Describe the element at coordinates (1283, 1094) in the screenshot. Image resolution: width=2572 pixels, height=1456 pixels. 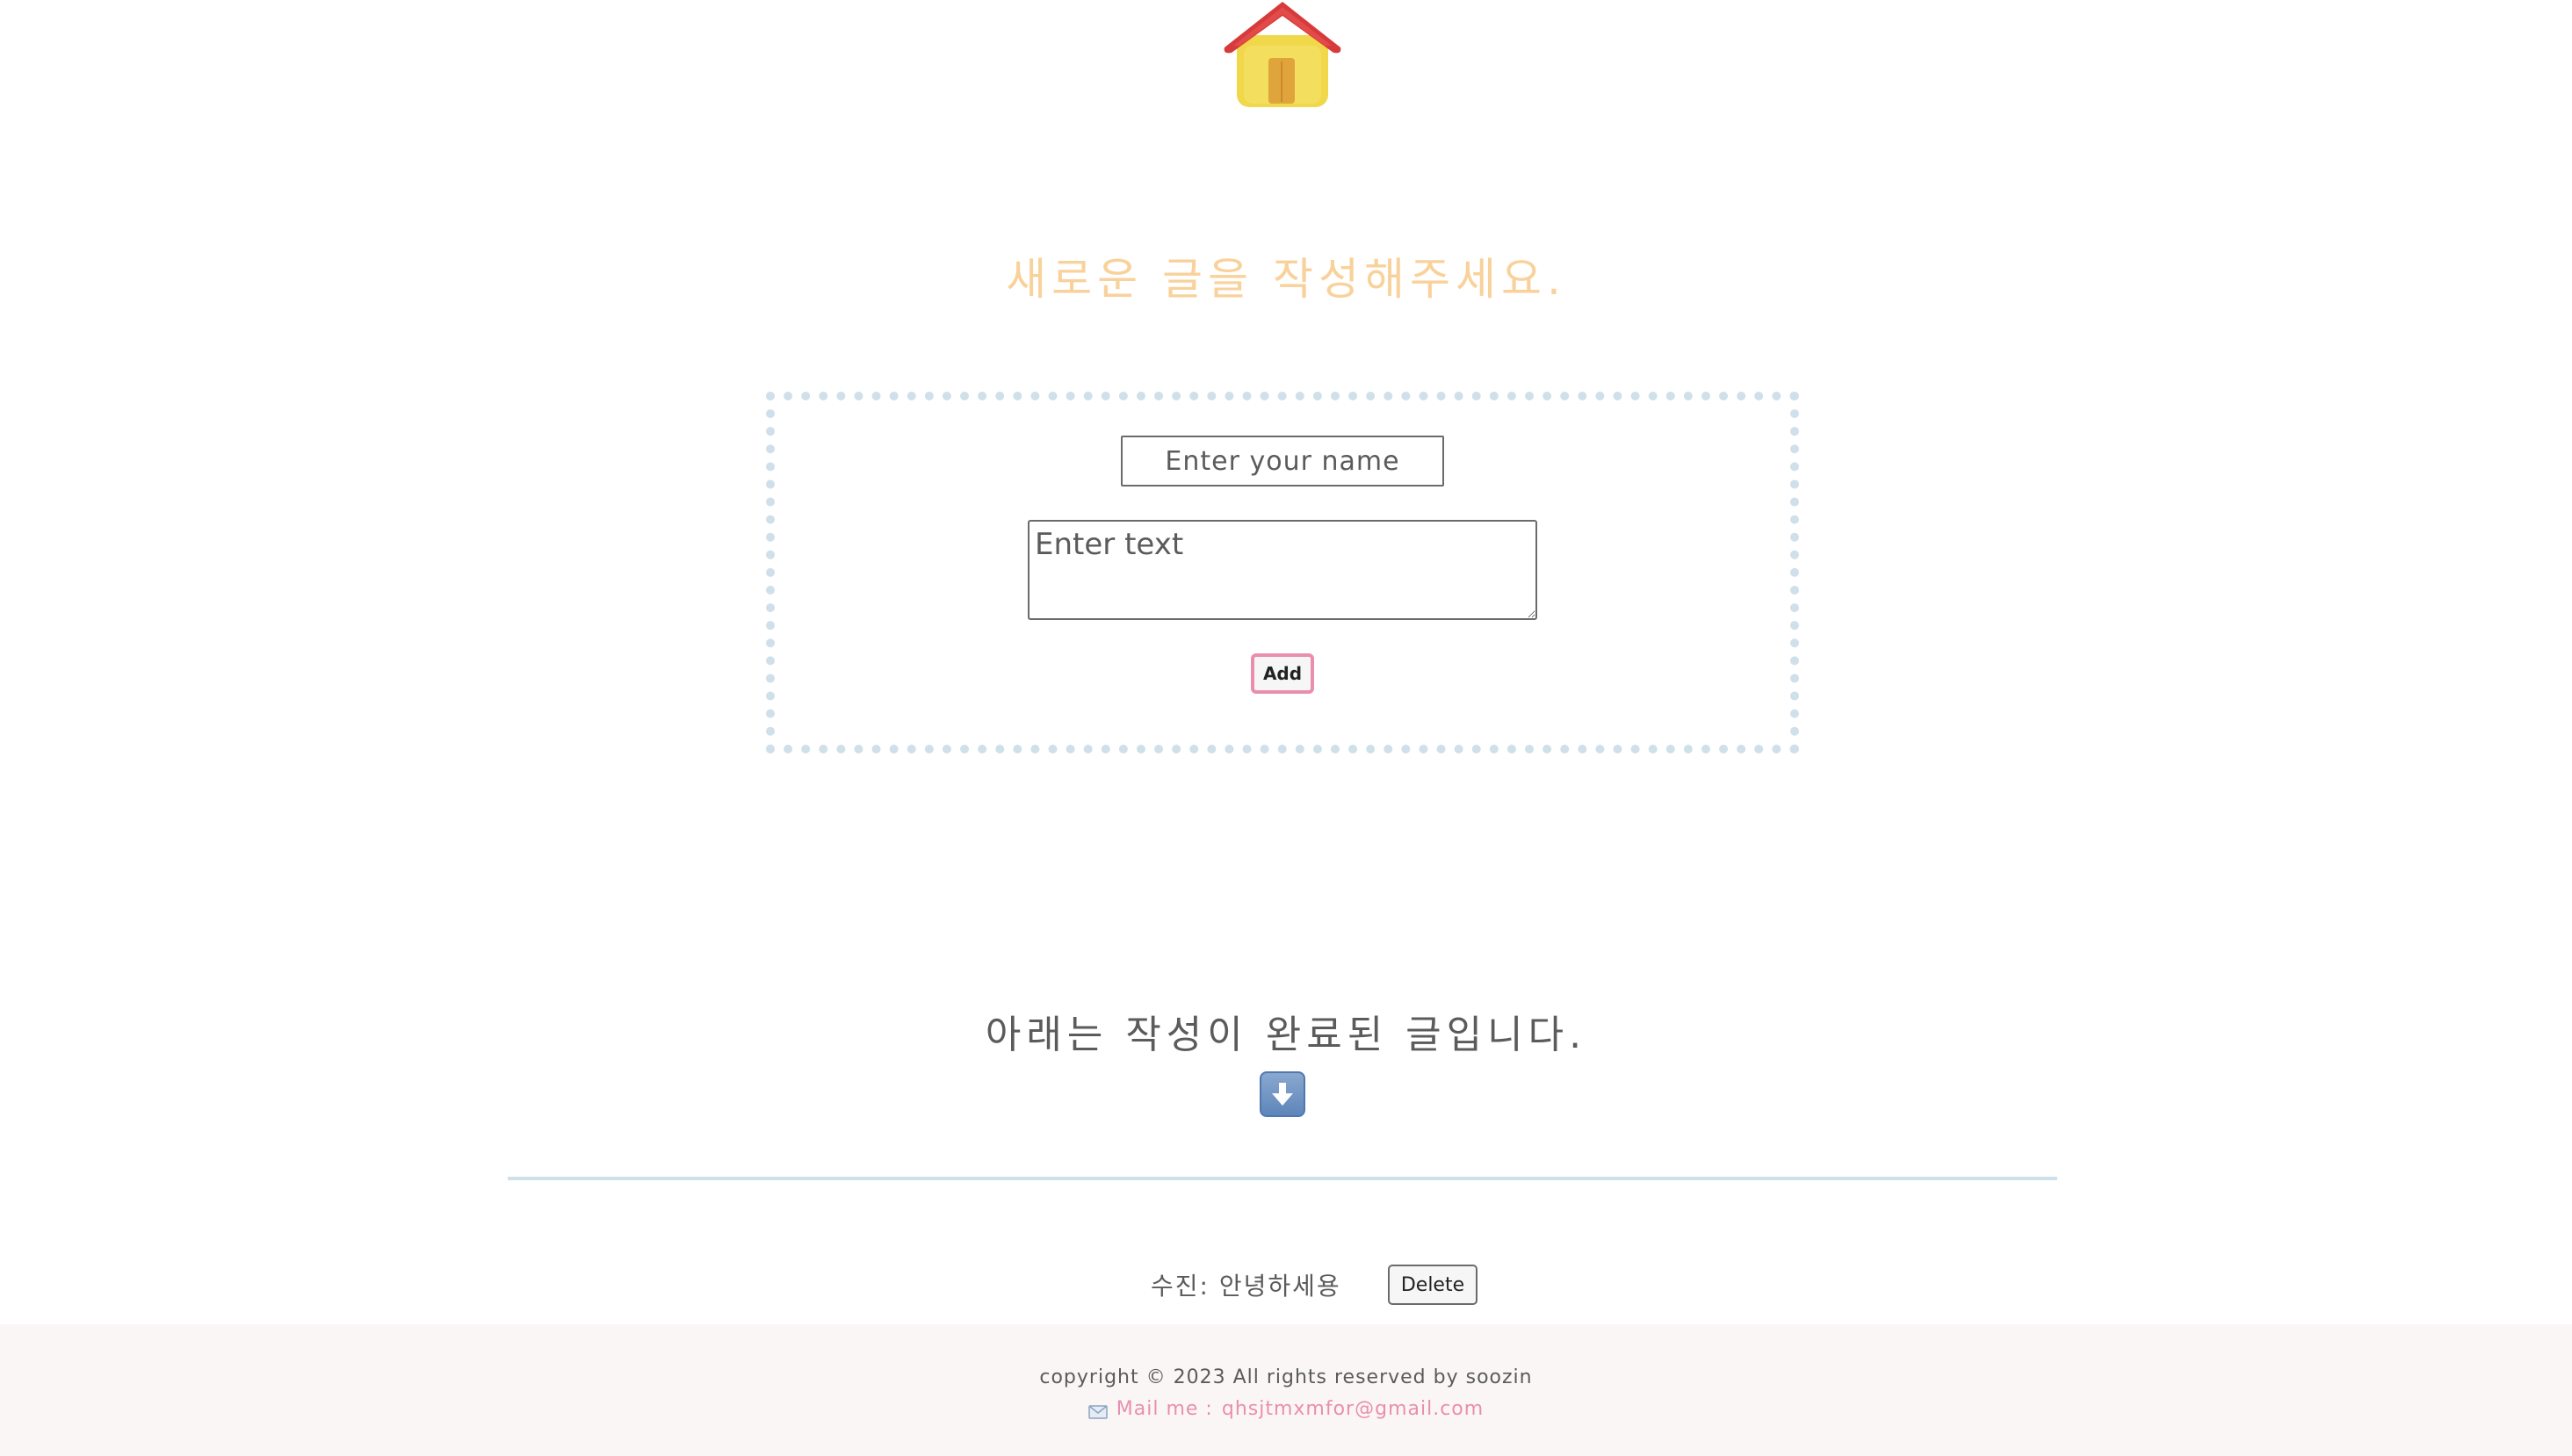
I see `down-arrow-icon` at that location.